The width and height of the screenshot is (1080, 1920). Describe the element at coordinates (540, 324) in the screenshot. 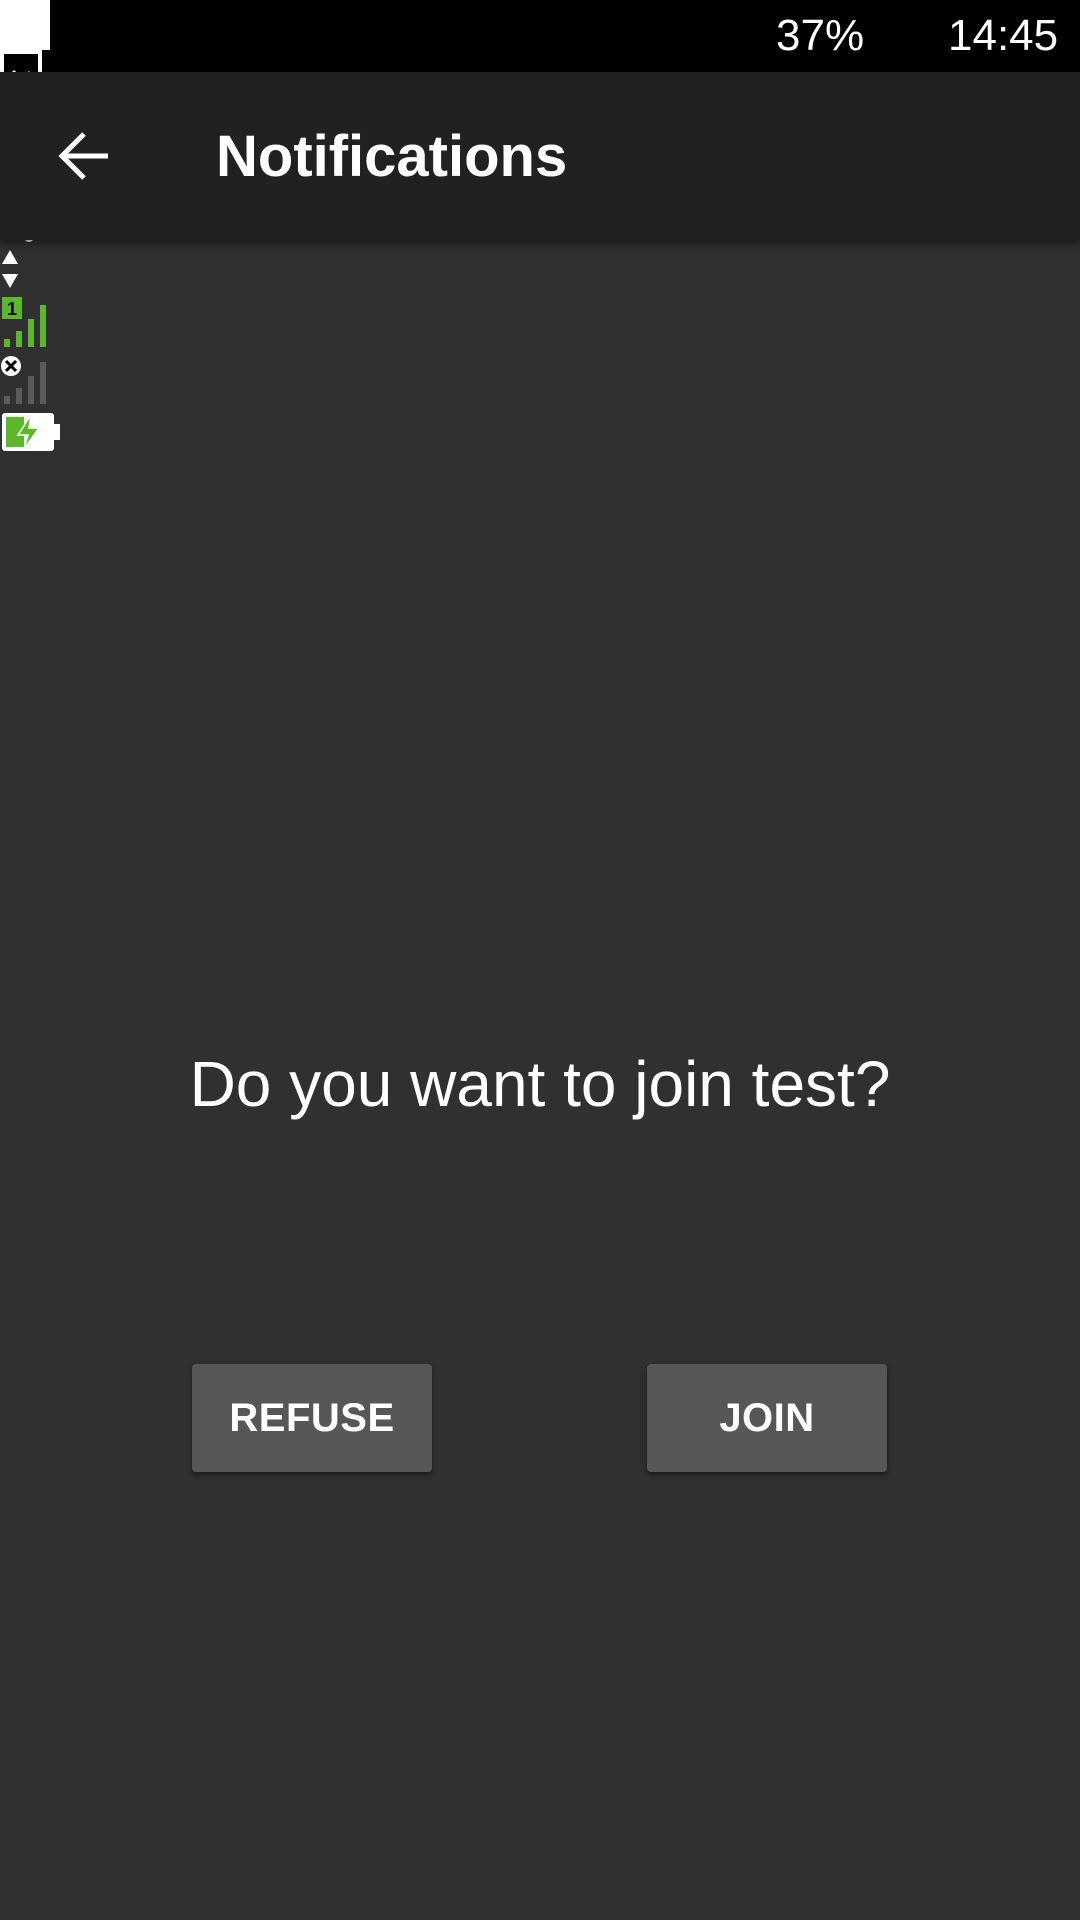

I see `signal-sim1-icon: 1` at that location.